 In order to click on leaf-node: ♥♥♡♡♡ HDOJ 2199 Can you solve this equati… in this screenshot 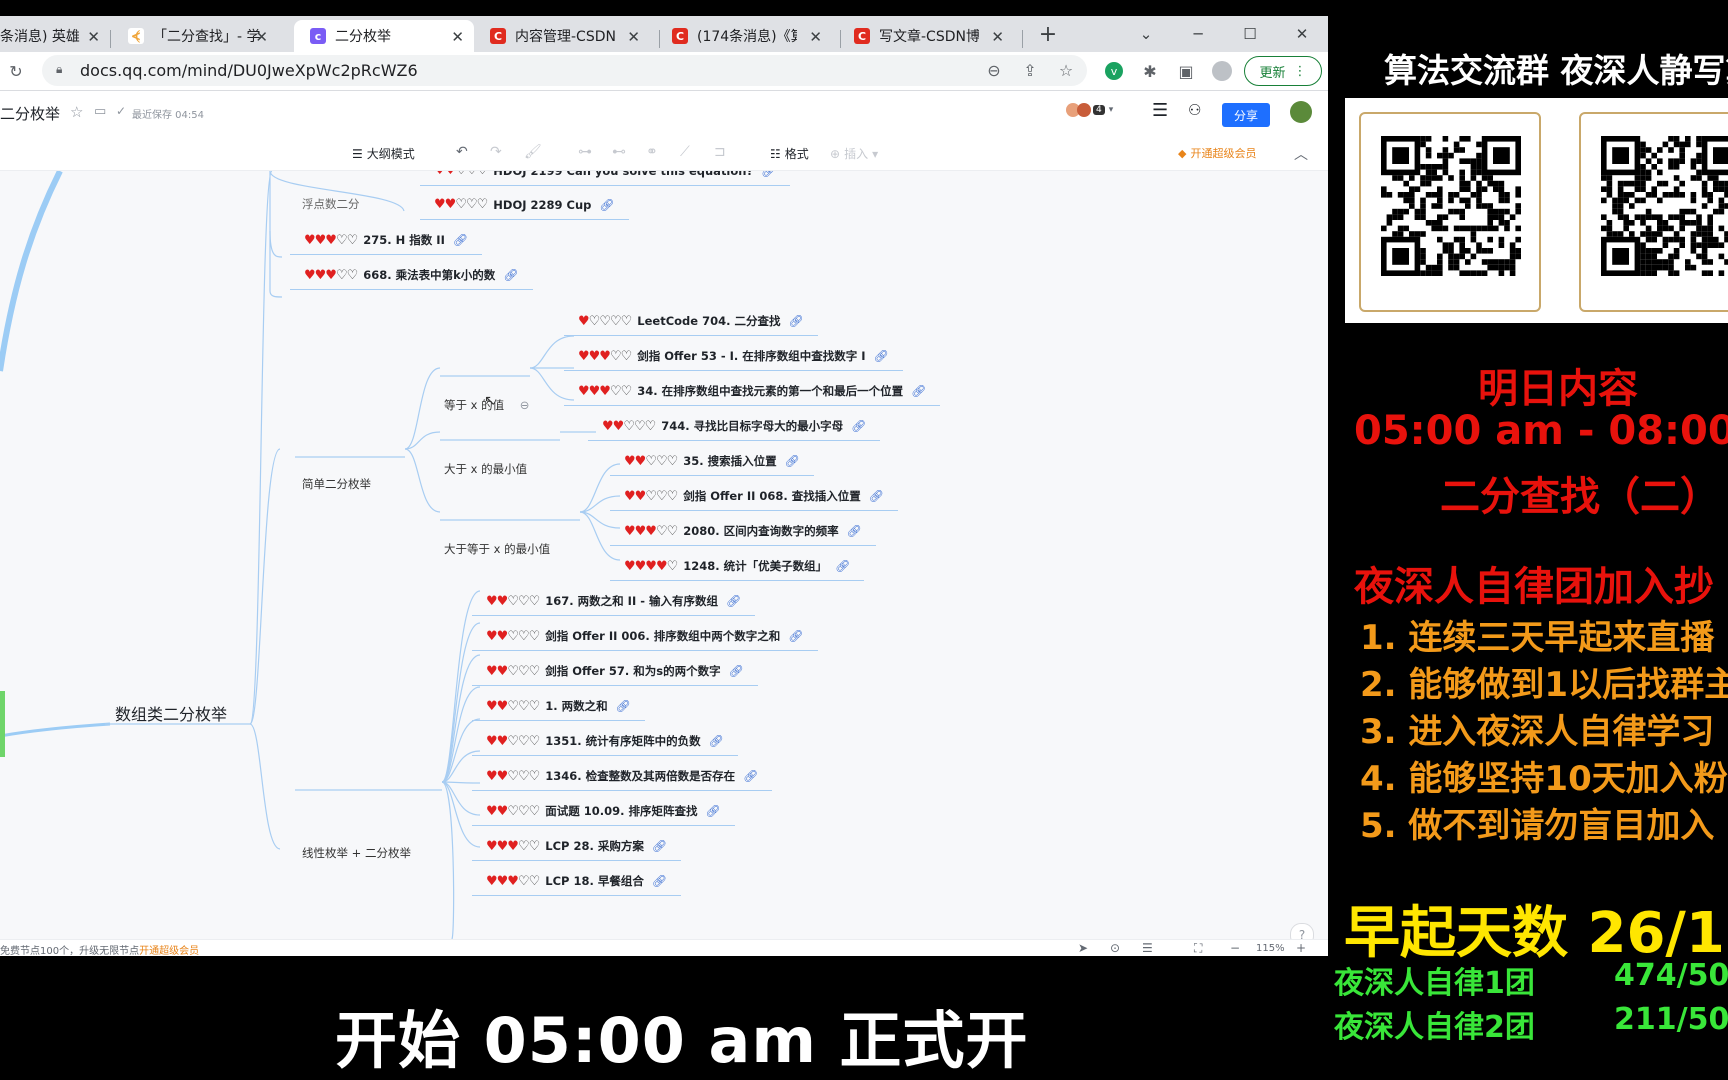, I will do `click(605, 174)`.